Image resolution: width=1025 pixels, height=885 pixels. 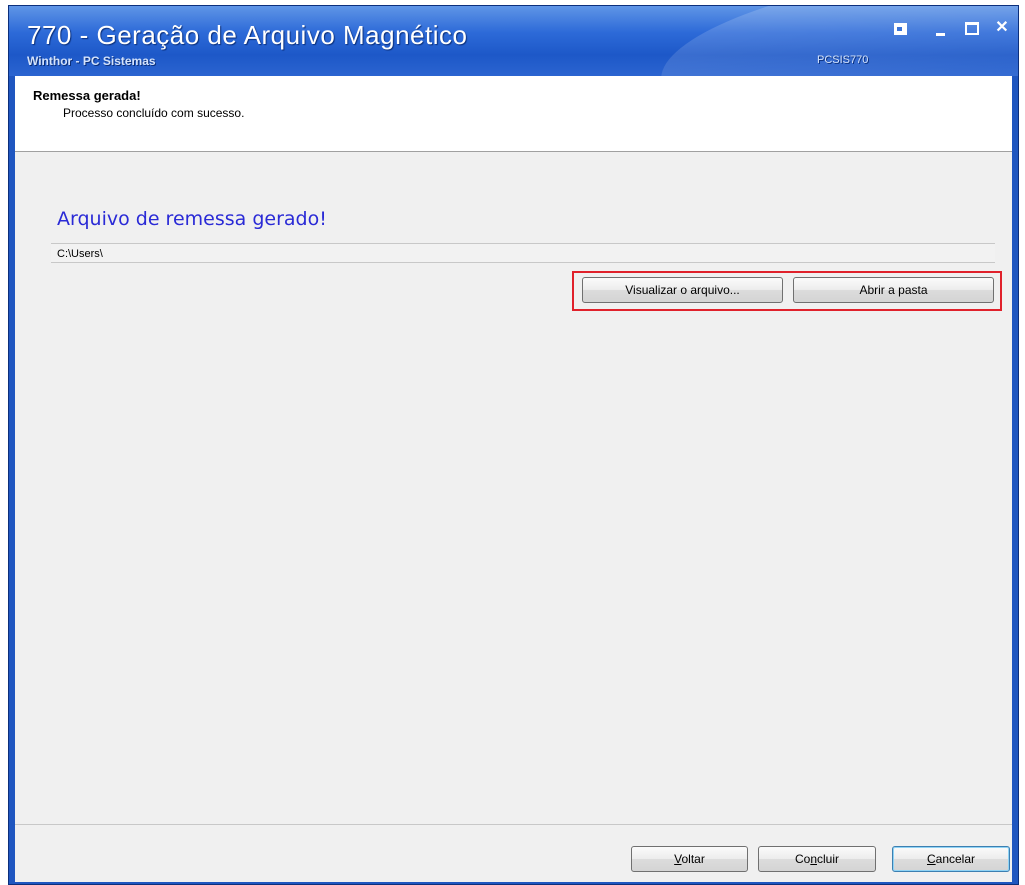 I want to click on restore-button, so click(x=900, y=28).